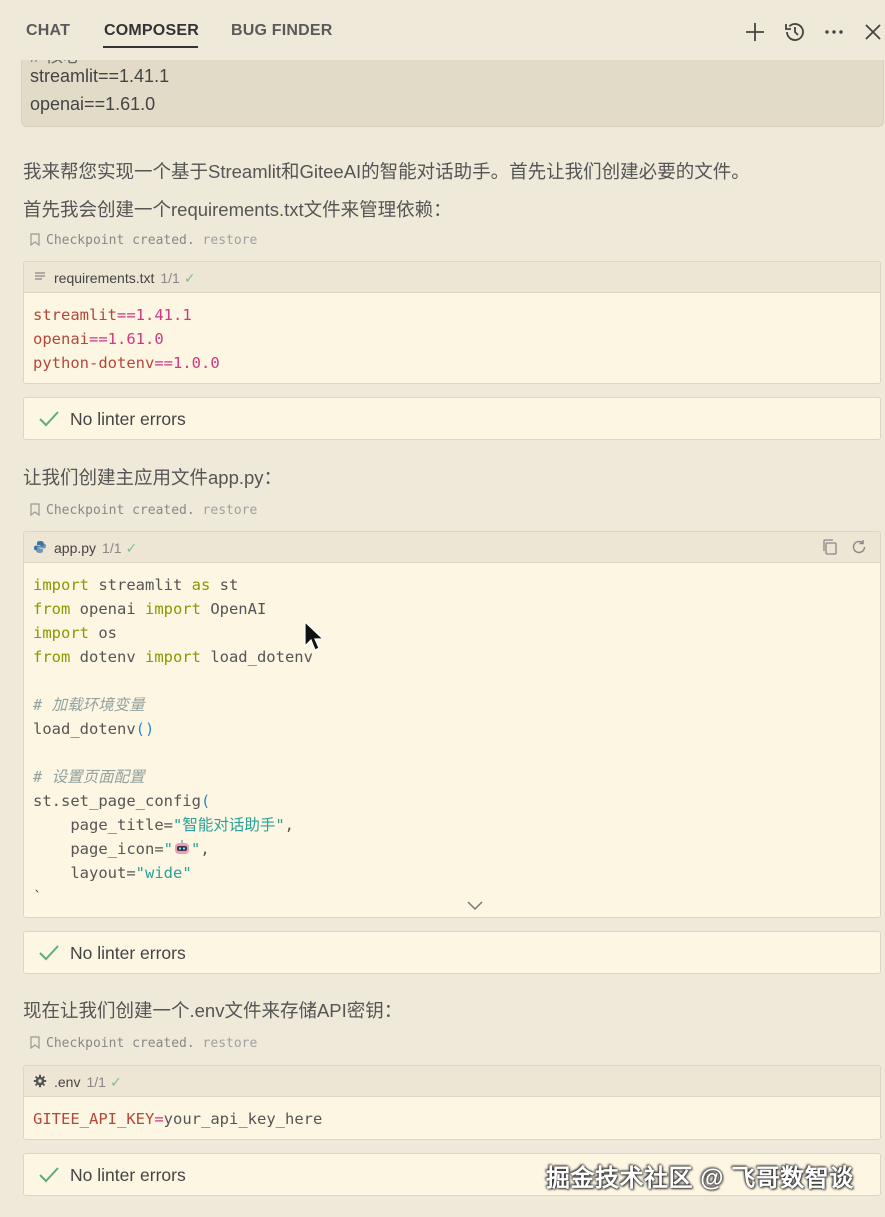 Image resolution: width=885 pixels, height=1217 pixels. What do you see at coordinates (755, 32) in the screenshot?
I see `plus-icon` at bounding box center [755, 32].